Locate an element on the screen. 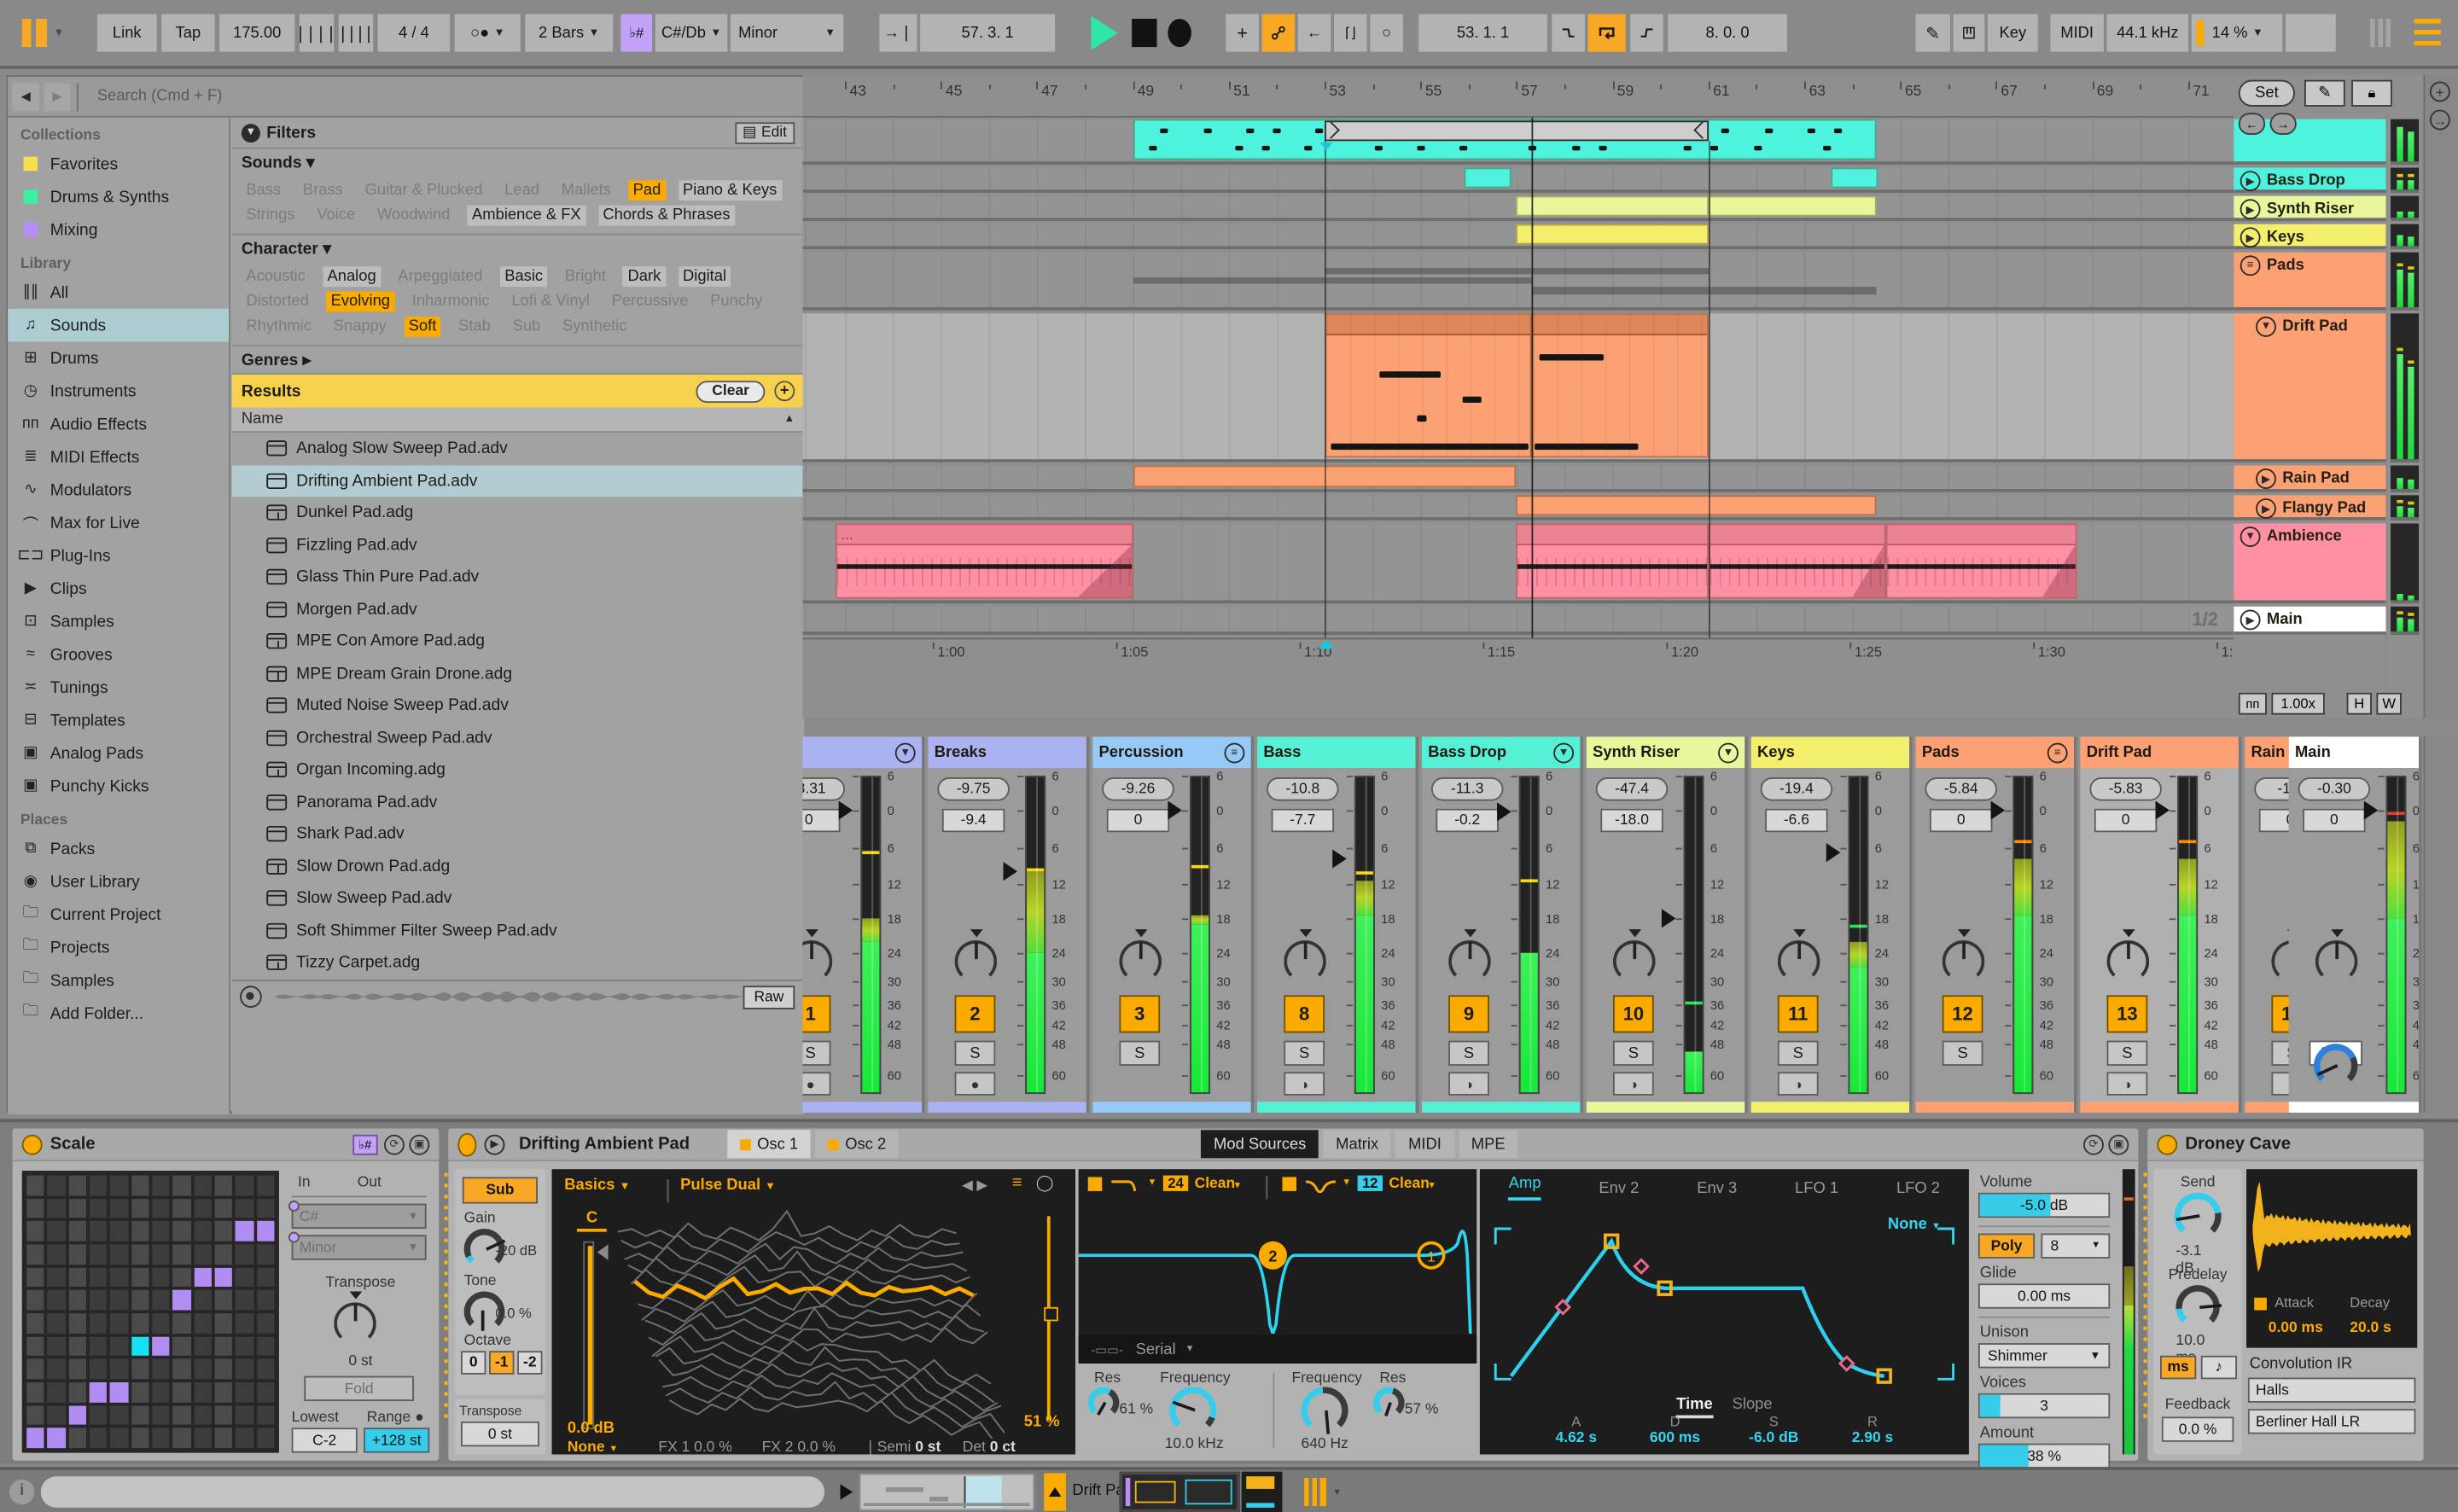 Image resolution: width=2458 pixels, height=1512 pixels. channel-group-icon: ≡ is located at coordinates (1234, 752).